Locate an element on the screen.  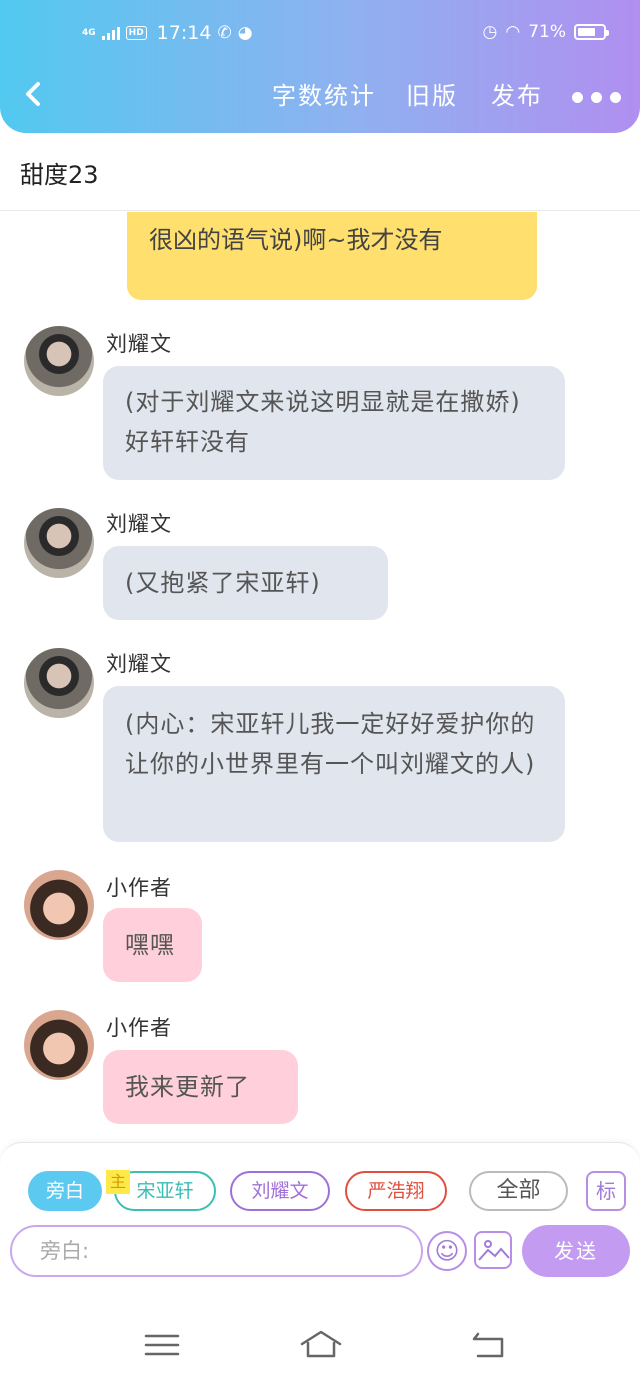
top-header: 4G HD 17:14 ✆ ◕ ◷ ◠ 71% 字数统计 旧版 发布 is located at coordinates (320, 66).